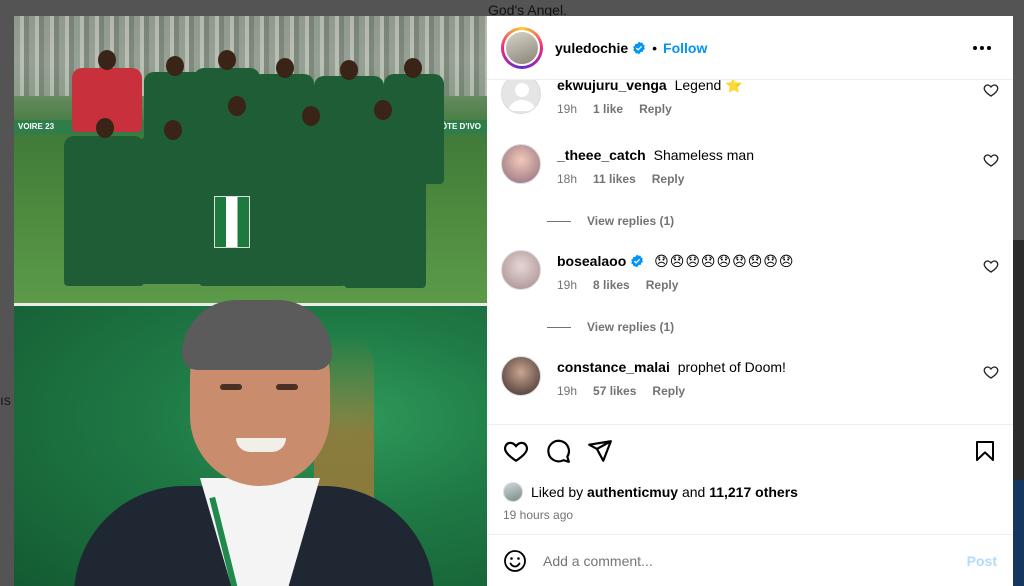 The image size is (1024, 586). What do you see at coordinates (632, 492) in the screenshot?
I see `liker-username: authenticmuy` at bounding box center [632, 492].